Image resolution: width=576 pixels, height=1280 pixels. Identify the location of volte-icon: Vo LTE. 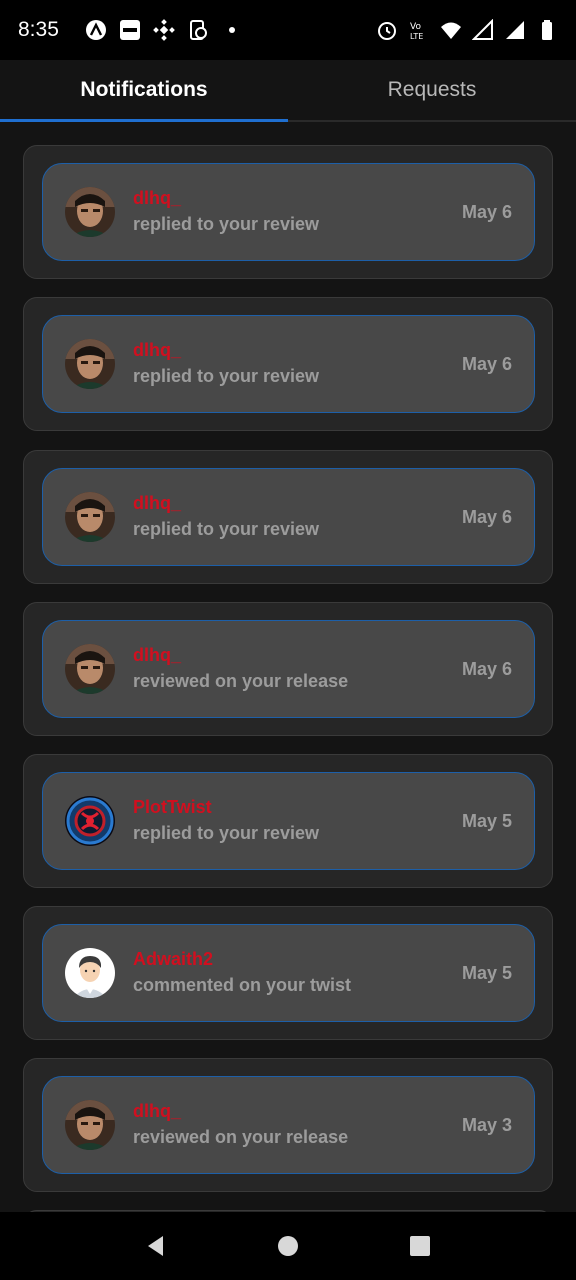
(419, 30).